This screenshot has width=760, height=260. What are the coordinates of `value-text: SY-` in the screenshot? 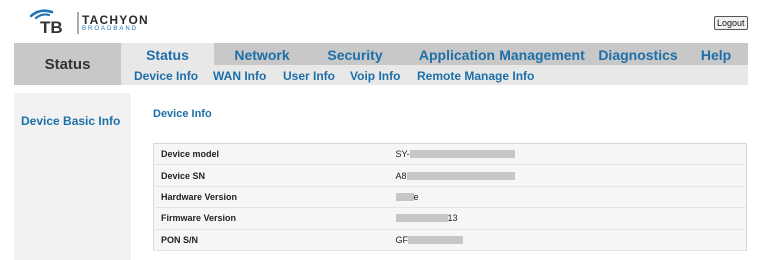 It's located at (402, 154).